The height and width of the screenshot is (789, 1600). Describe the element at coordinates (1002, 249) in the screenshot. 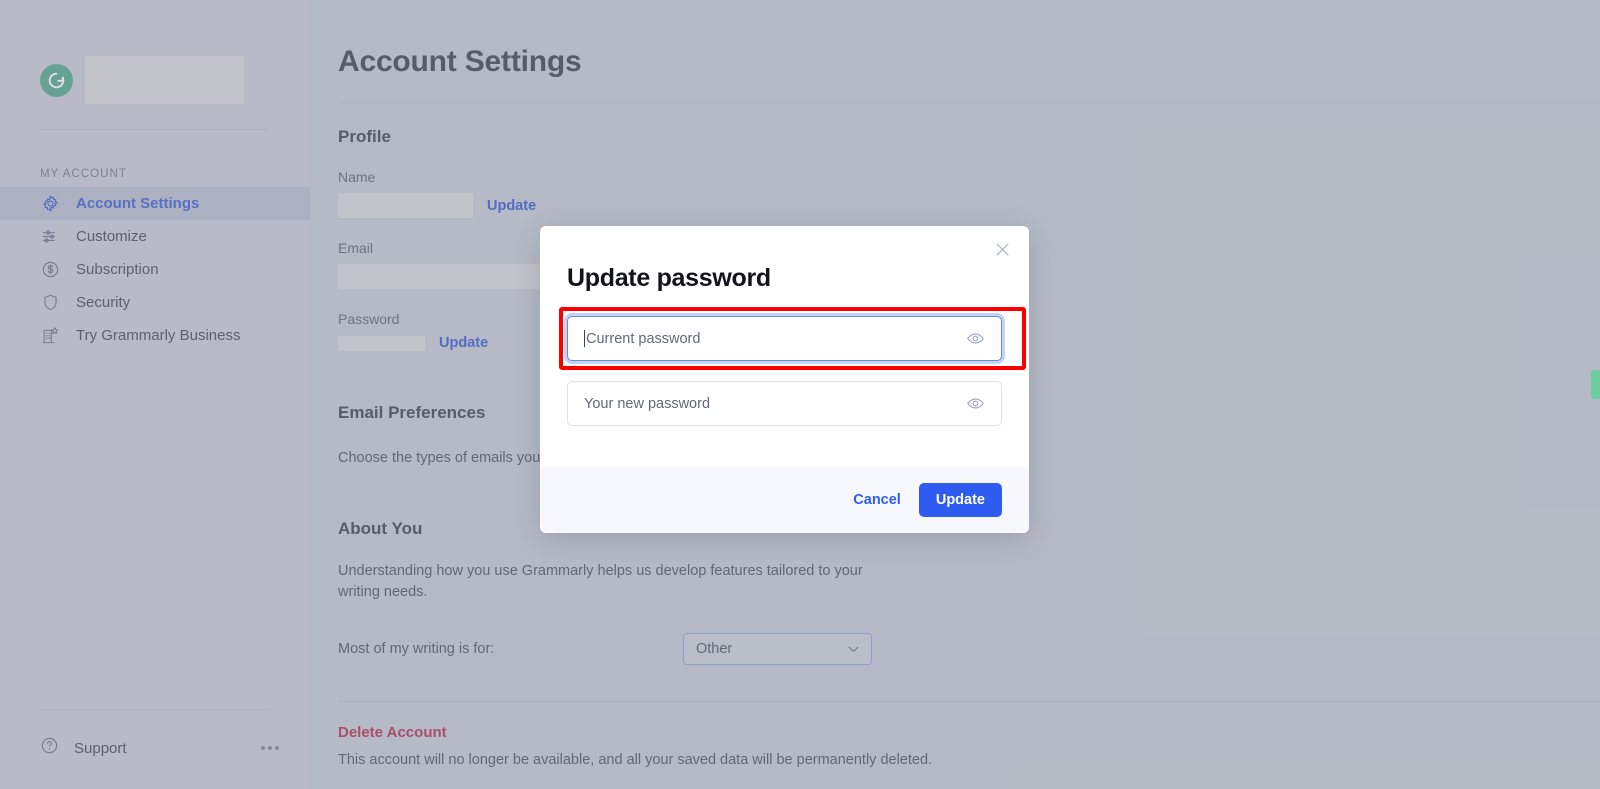

I see `close-icon` at that location.